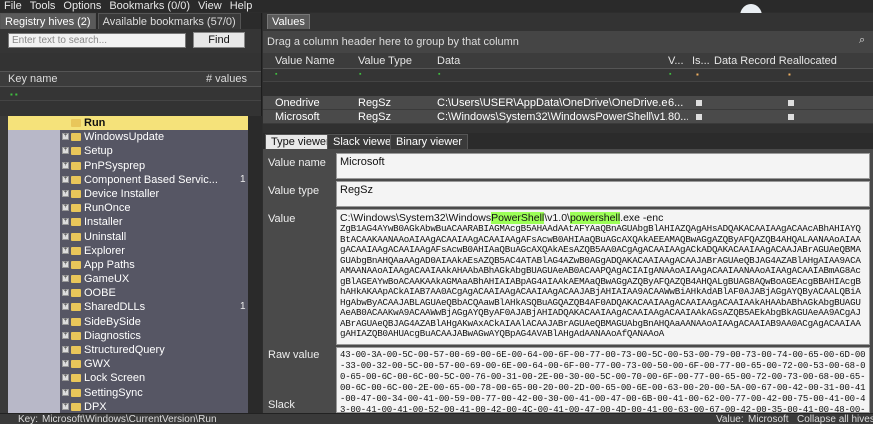 The height and width of the screenshot is (424, 873). I want to click on tab-values: Values, so click(288, 21).